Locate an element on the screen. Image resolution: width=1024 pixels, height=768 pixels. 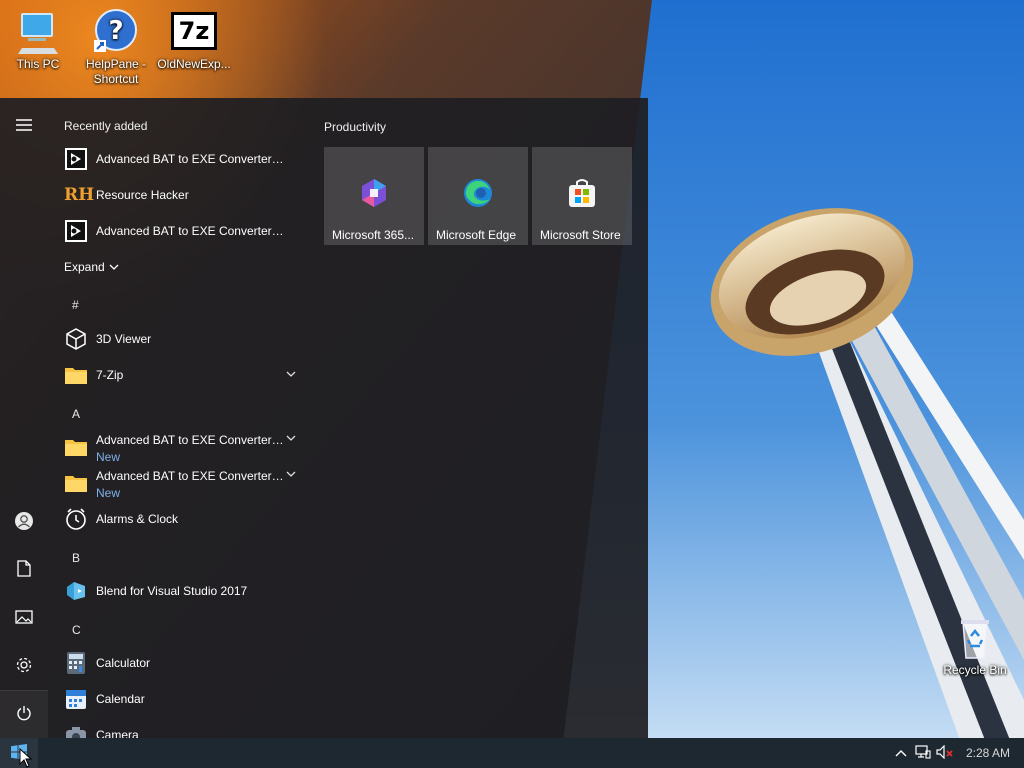
resource-hacker-icon: RH is located at coordinates (79, 195).